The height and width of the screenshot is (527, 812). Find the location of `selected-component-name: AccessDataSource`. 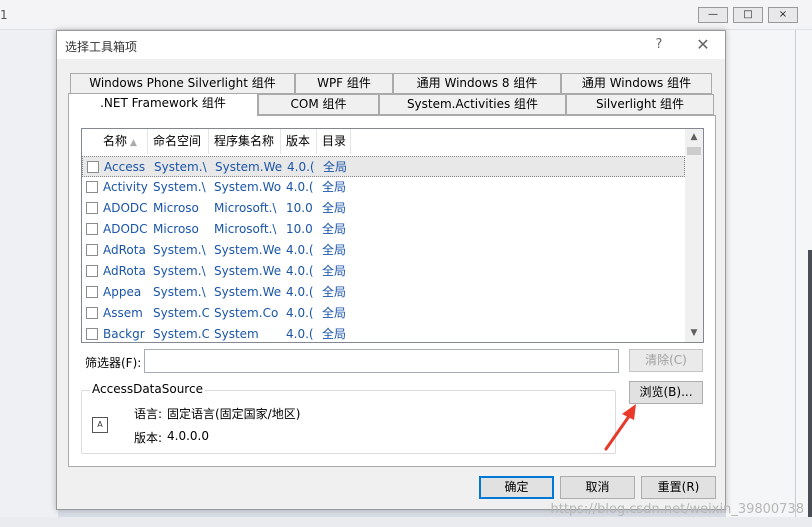

selected-component-name: AccessDataSource is located at coordinates (147, 389).